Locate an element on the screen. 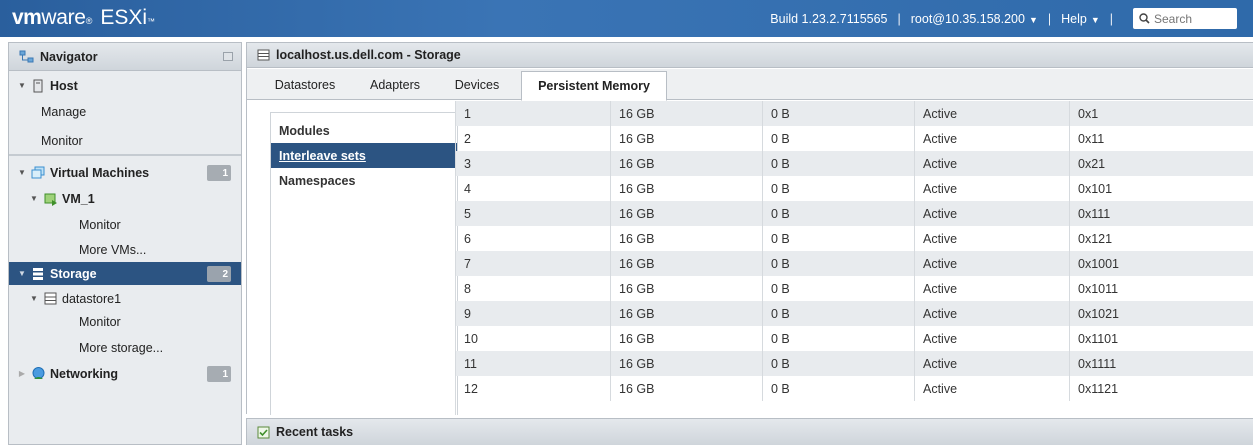  nav-label: Virtual Machines is located at coordinates (100, 172).